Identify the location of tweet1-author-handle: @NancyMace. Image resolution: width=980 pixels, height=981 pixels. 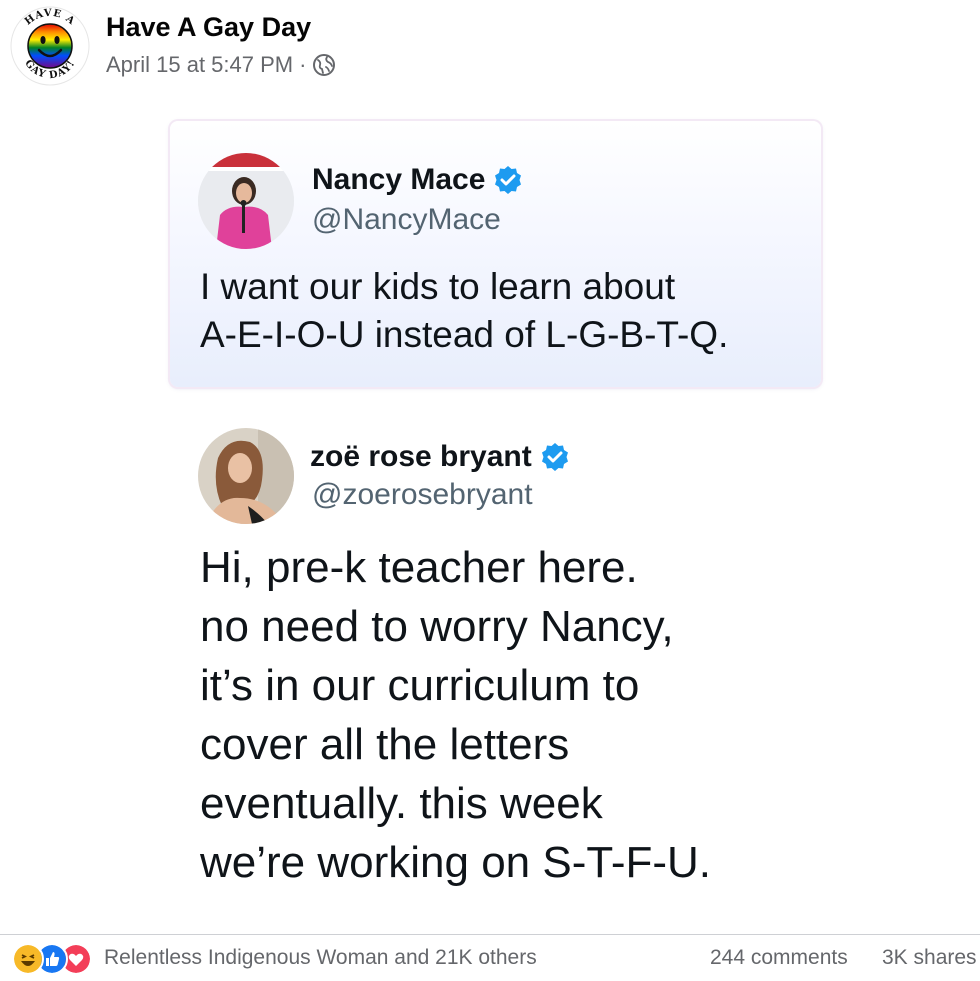
(406, 220).